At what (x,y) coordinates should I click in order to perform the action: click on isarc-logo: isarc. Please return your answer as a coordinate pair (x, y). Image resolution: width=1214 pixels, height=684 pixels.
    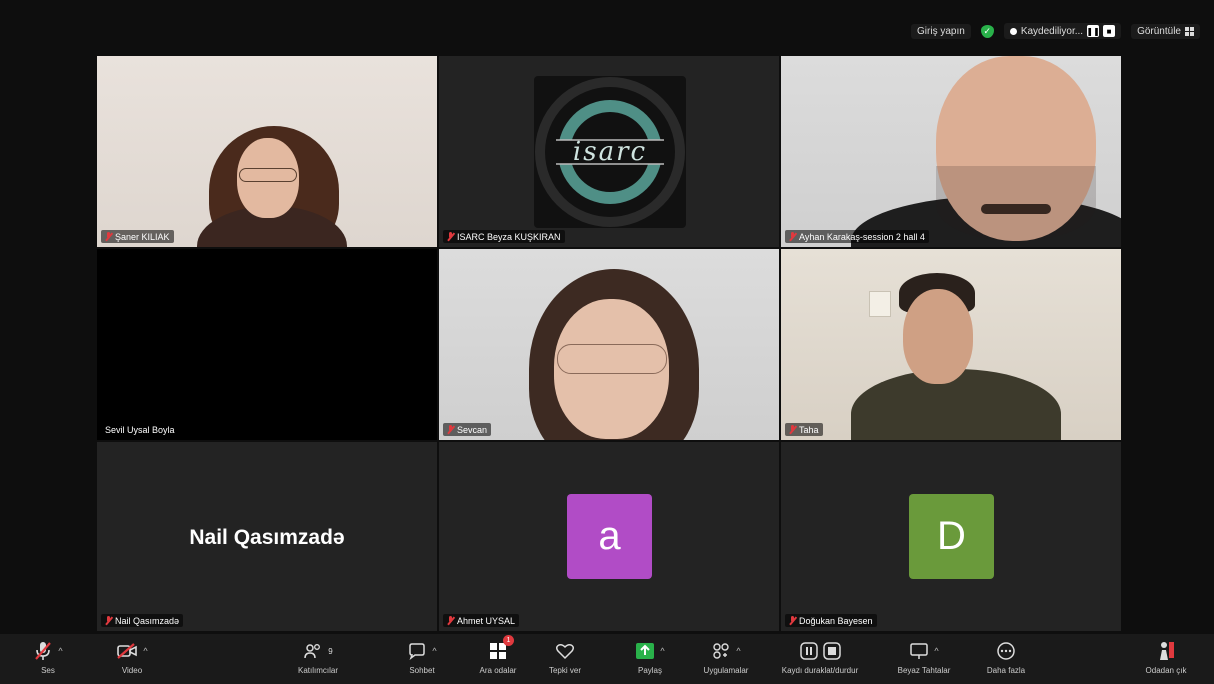
    Looking at the image, I should click on (610, 152).